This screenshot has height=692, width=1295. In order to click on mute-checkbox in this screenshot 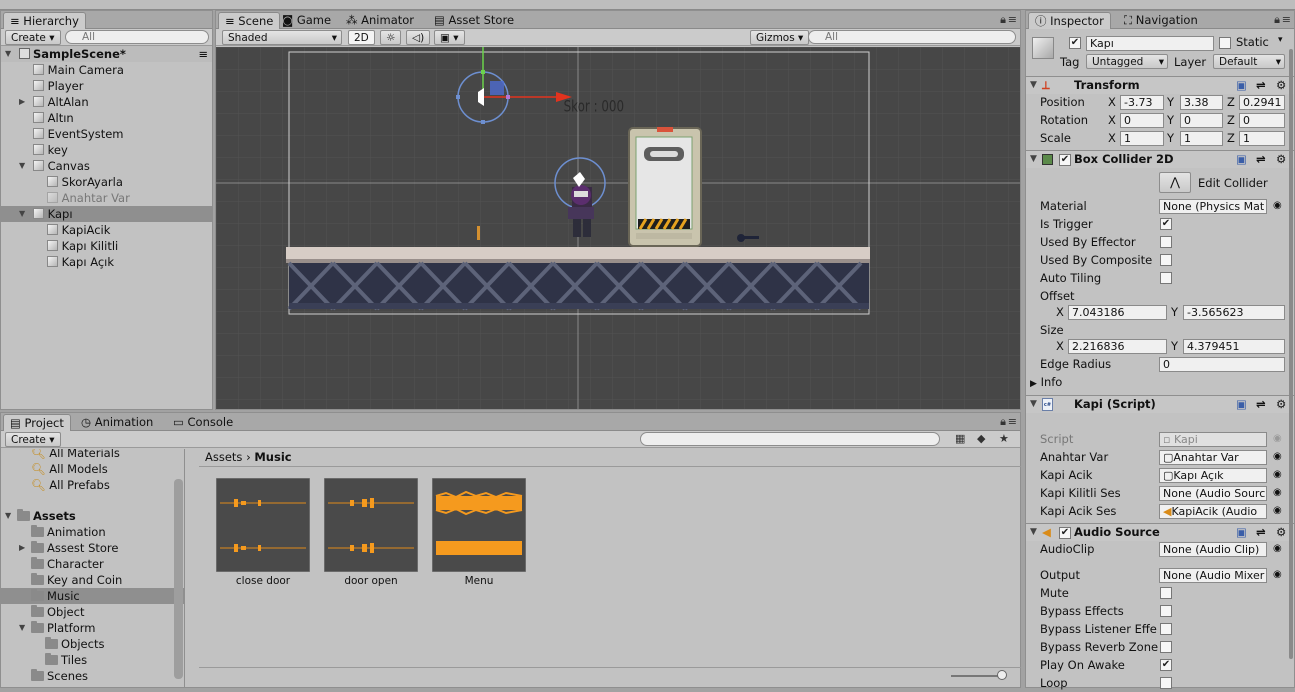, I will do `click(1166, 593)`.